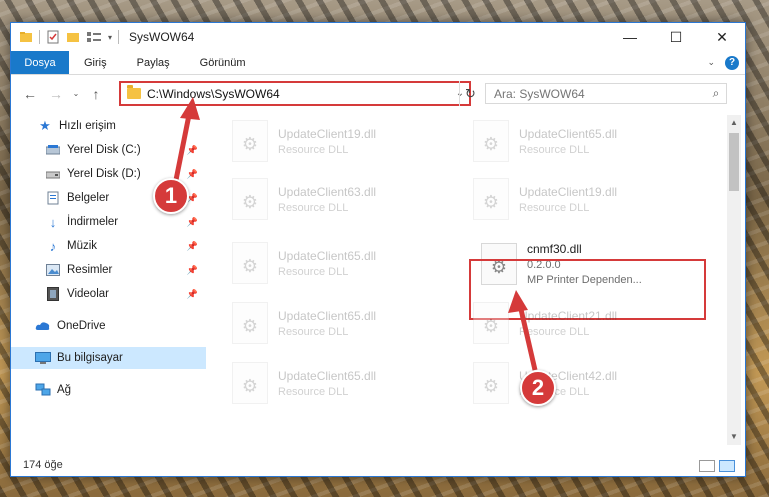 This screenshot has width=769, height=497. I want to click on sidebar-item-label: Hızlı erişim, so click(87, 126).